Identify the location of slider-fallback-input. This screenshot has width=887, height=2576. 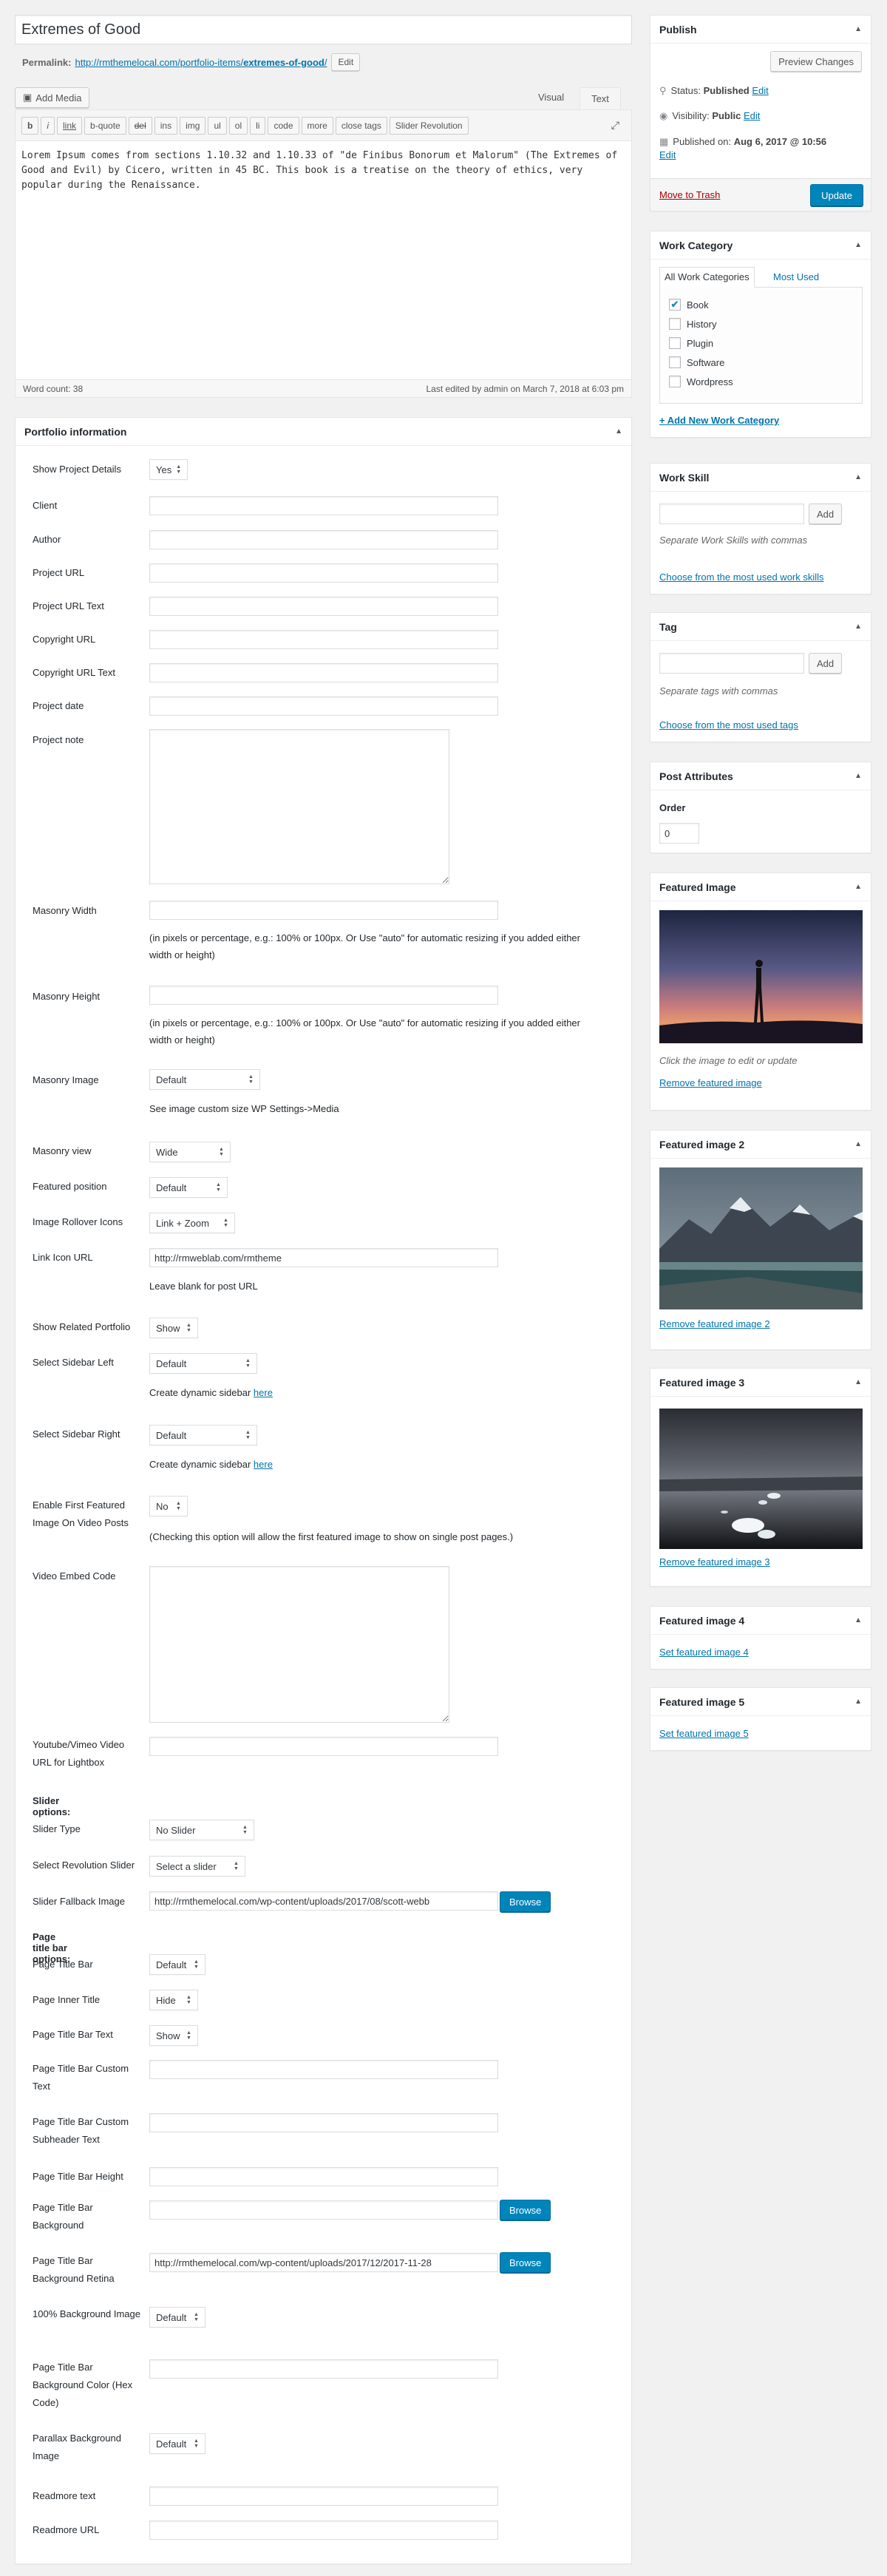
(323, 1901).